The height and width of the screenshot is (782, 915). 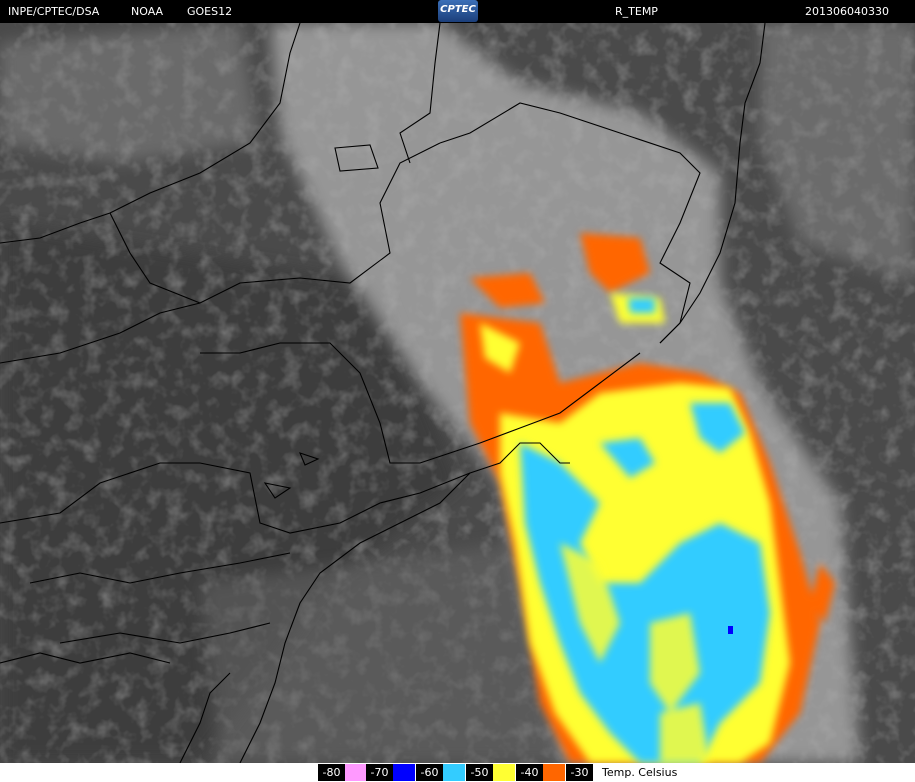 What do you see at coordinates (529, 772) in the screenshot?
I see `legend-label: -40` at bounding box center [529, 772].